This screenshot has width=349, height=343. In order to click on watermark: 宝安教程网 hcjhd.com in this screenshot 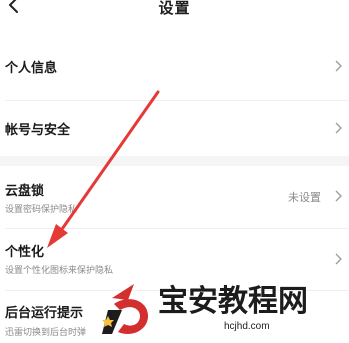, I will do `click(224, 308)`.